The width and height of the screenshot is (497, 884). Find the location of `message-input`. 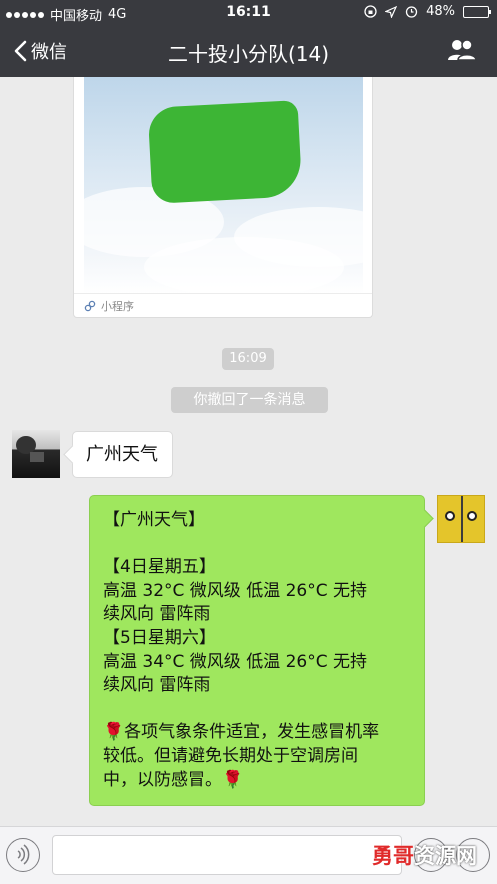

message-input is located at coordinates (227, 855).